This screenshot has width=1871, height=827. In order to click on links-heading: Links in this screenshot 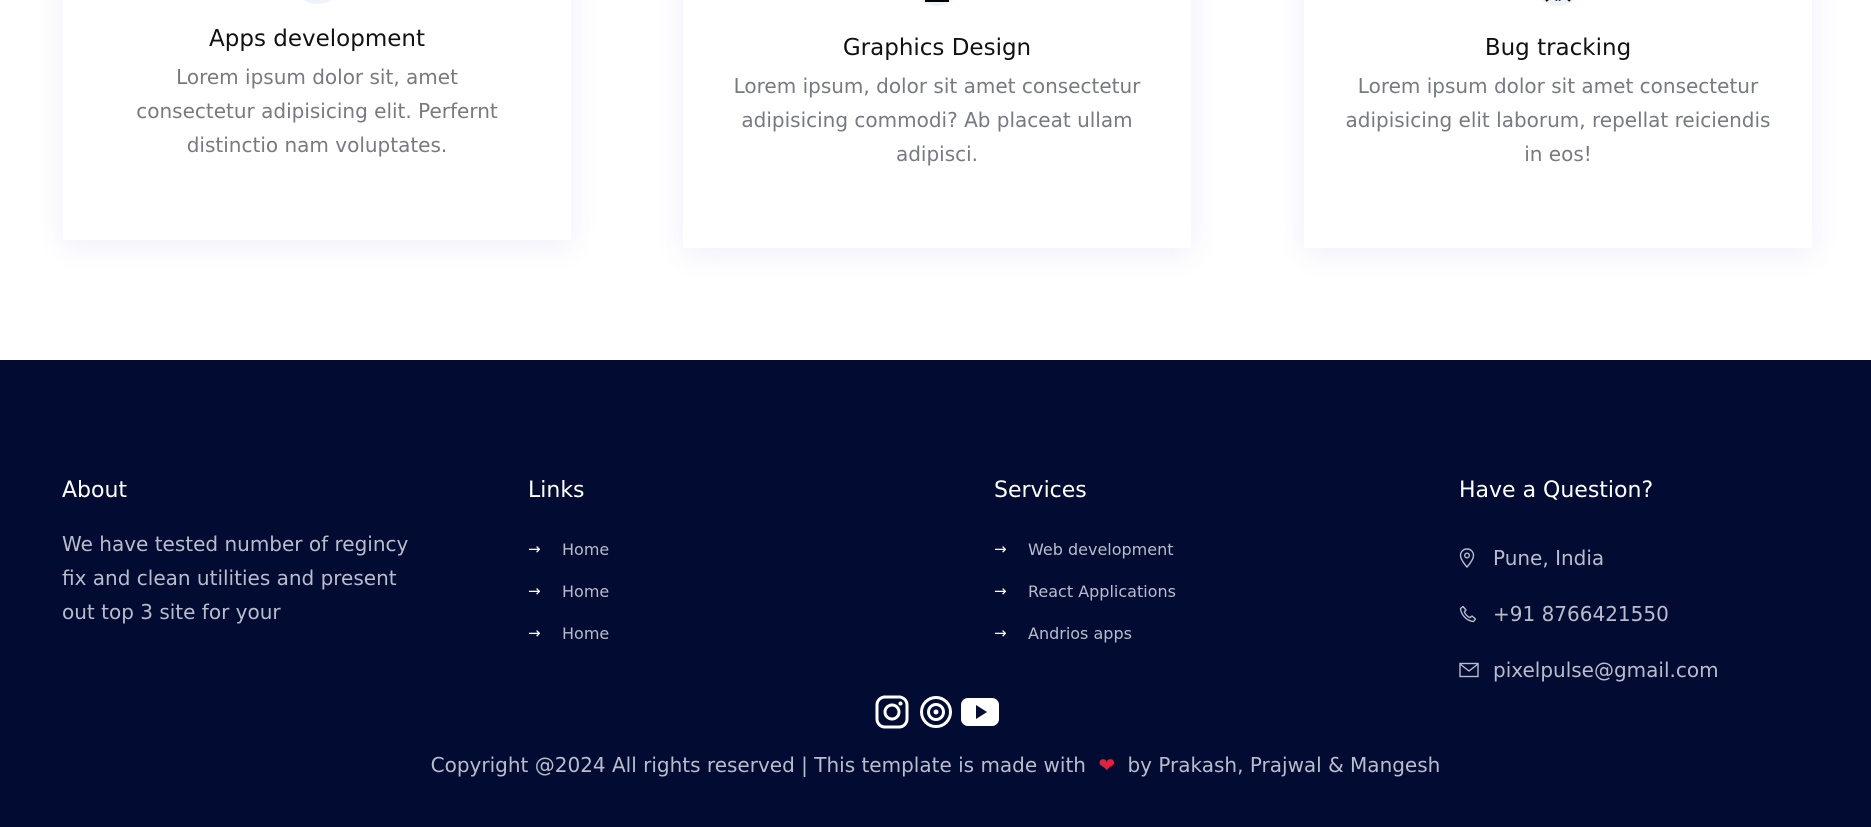, I will do `click(556, 490)`.